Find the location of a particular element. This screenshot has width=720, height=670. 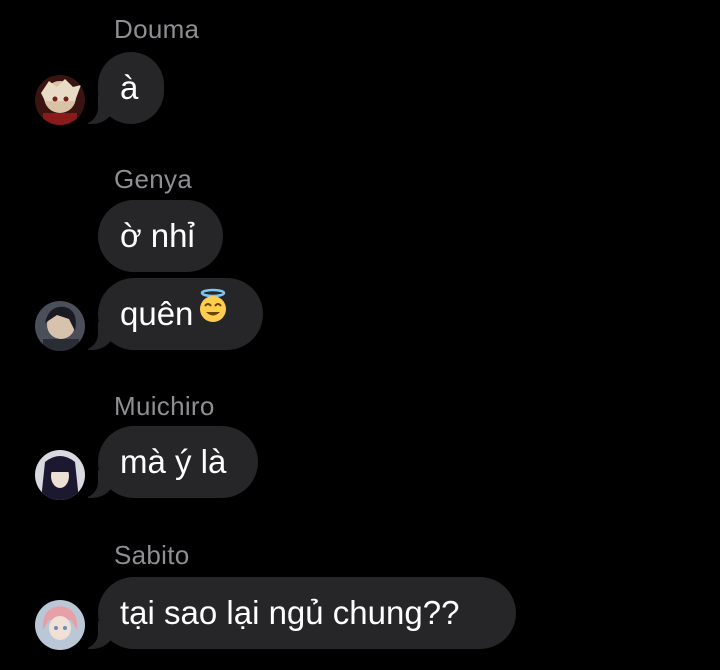

sender-name-sabito: Sabito is located at coordinates (152, 555).